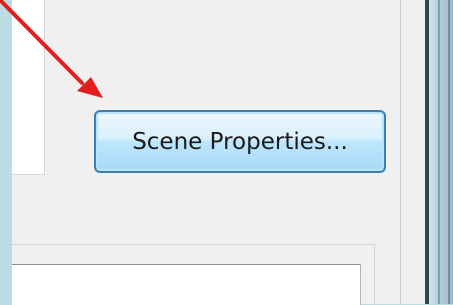  I want to click on list-field, so click(186, 284).